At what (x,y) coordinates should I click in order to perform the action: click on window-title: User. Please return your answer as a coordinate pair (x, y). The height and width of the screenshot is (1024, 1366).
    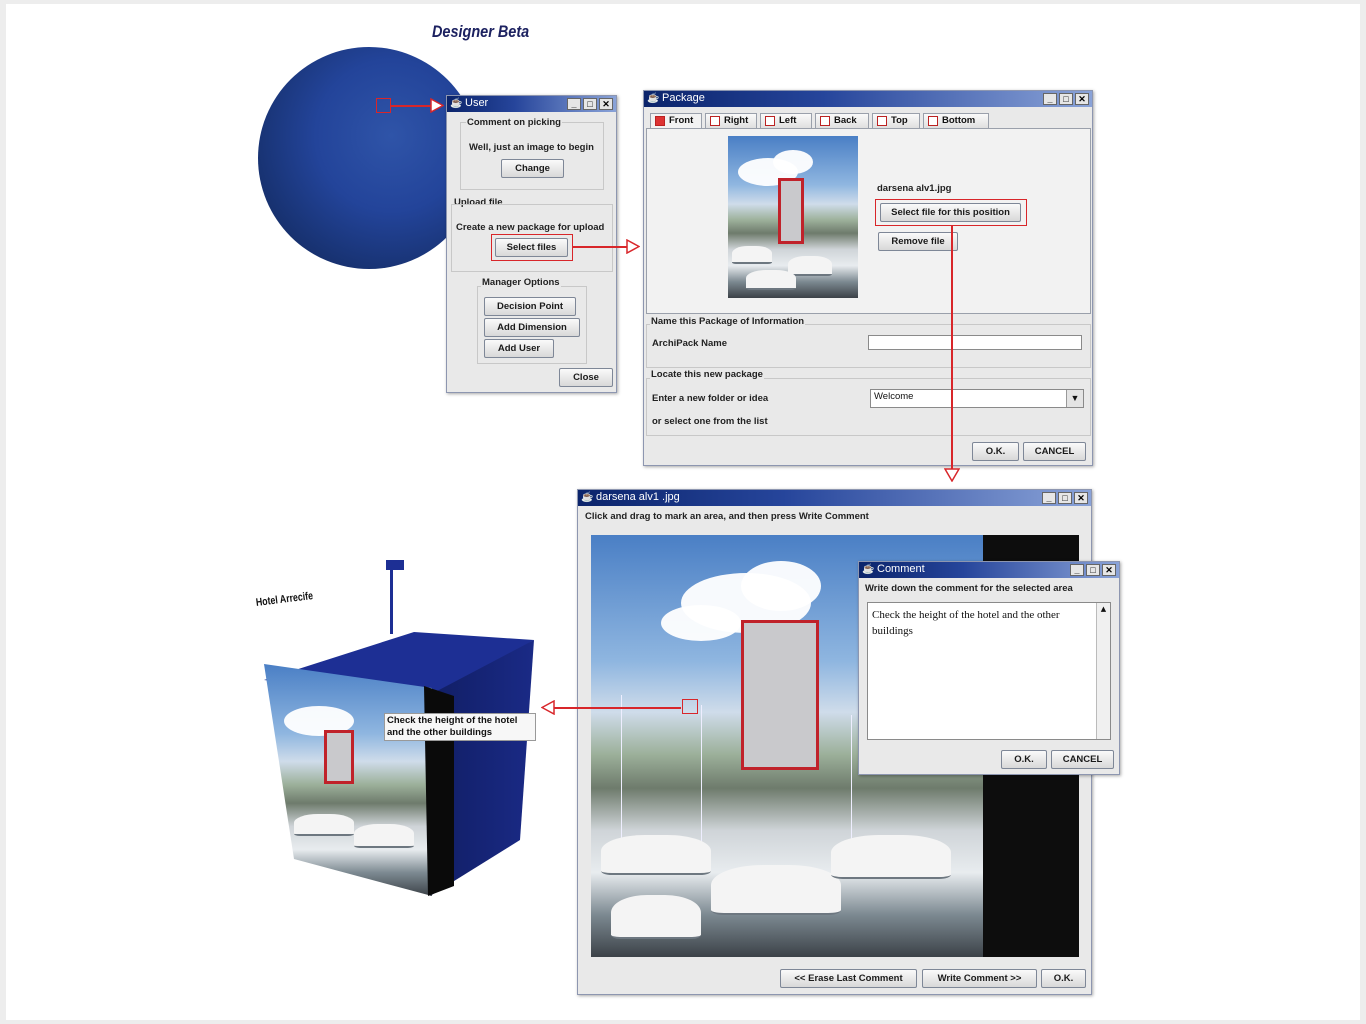
    Looking at the image, I should click on (477, 103).